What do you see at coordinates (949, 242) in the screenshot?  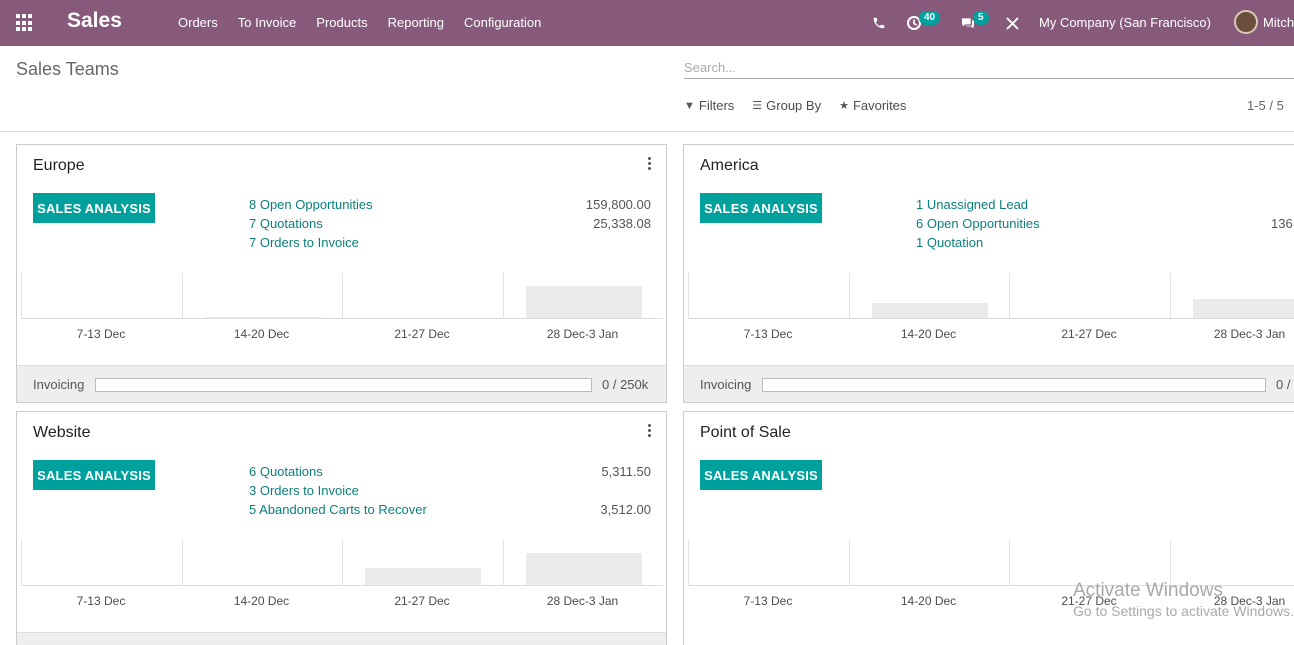 I see `quotation-link: 1 Quotation` at bounding box center [949, 242].